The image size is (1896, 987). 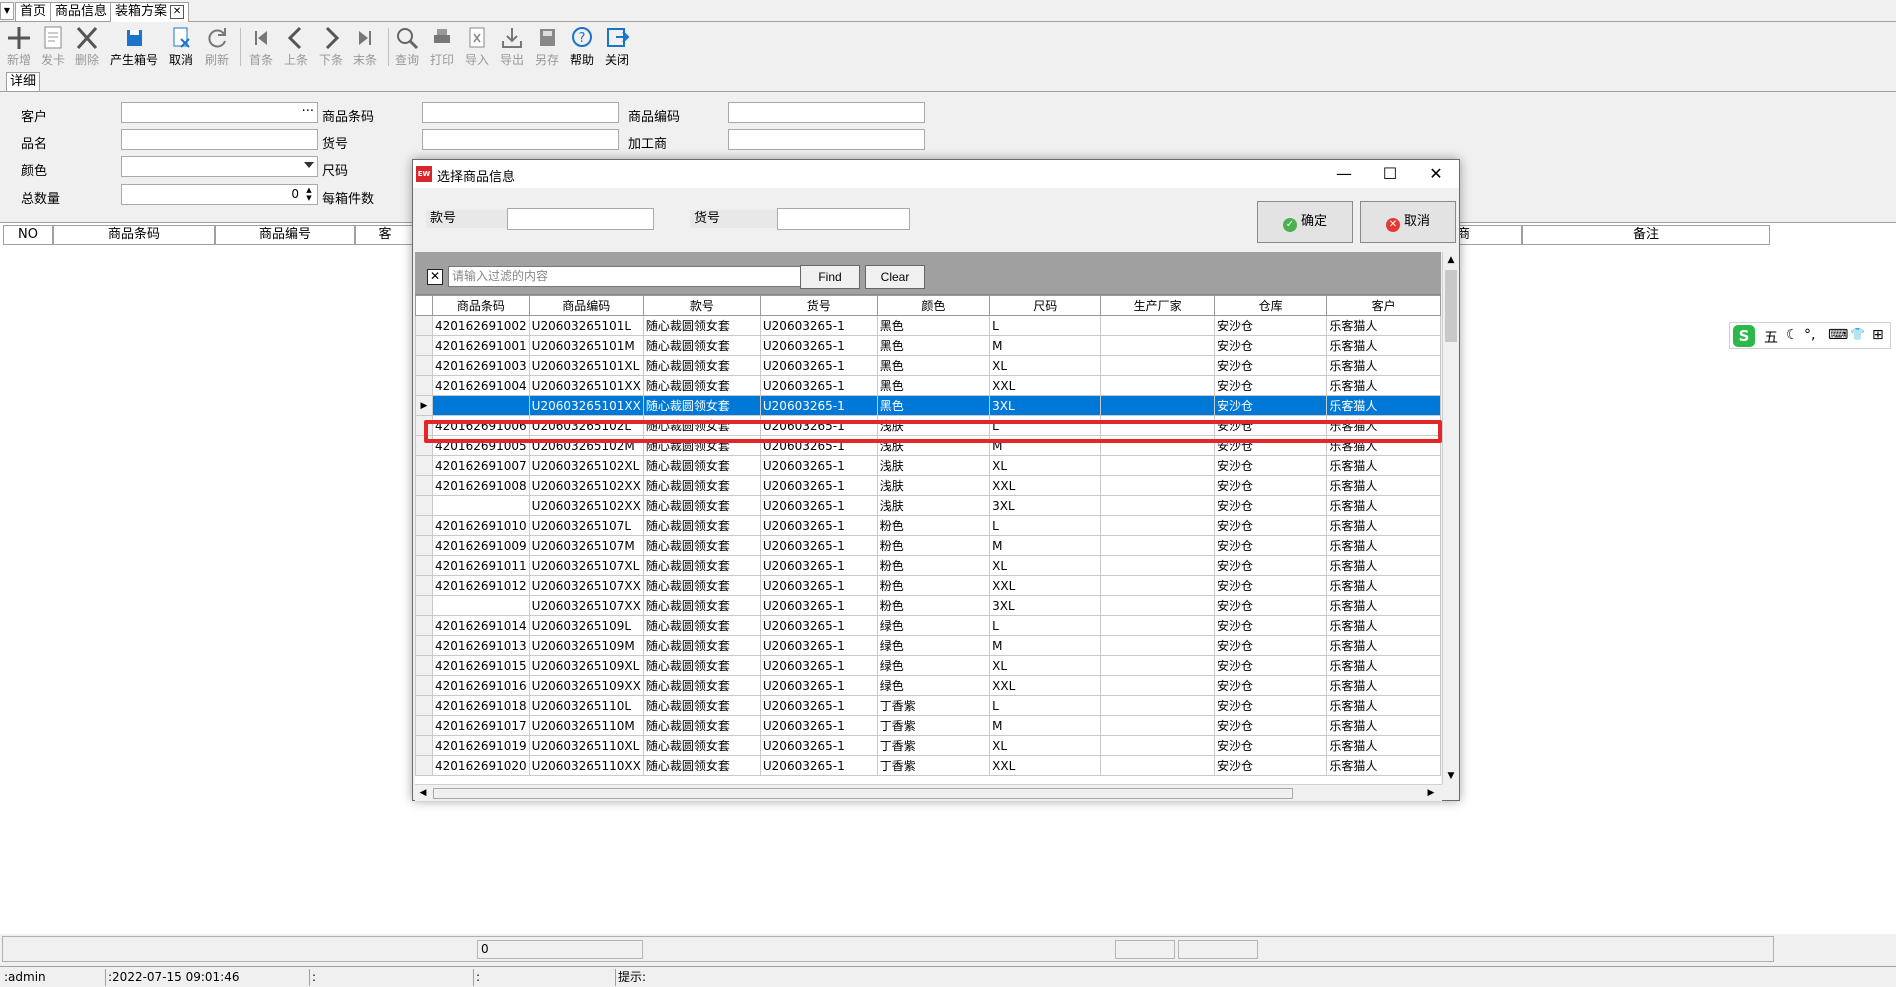 I want to click on cell-code: U20603265107L, so click(x=586, y=525).